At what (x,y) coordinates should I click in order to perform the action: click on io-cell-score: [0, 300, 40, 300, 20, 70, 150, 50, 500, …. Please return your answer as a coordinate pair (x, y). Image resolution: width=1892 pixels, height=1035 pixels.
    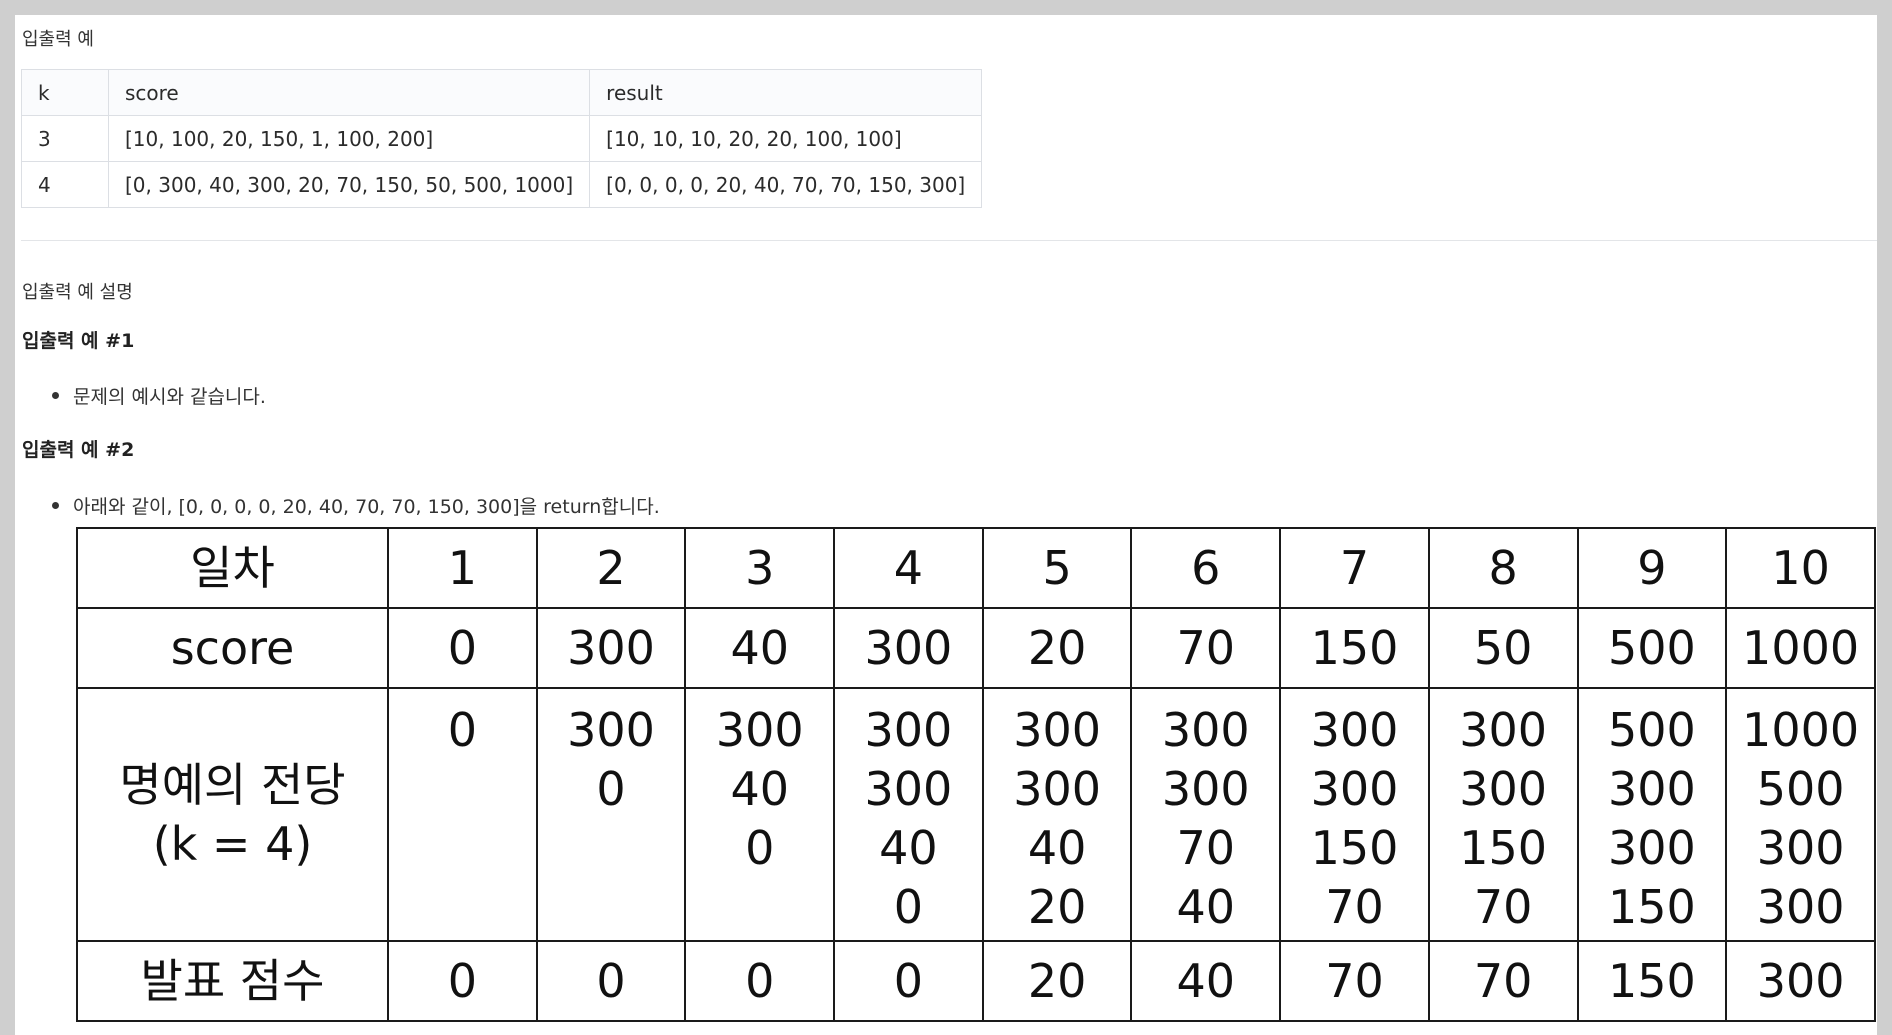
    Looking at the image, I should click on (349, 184).